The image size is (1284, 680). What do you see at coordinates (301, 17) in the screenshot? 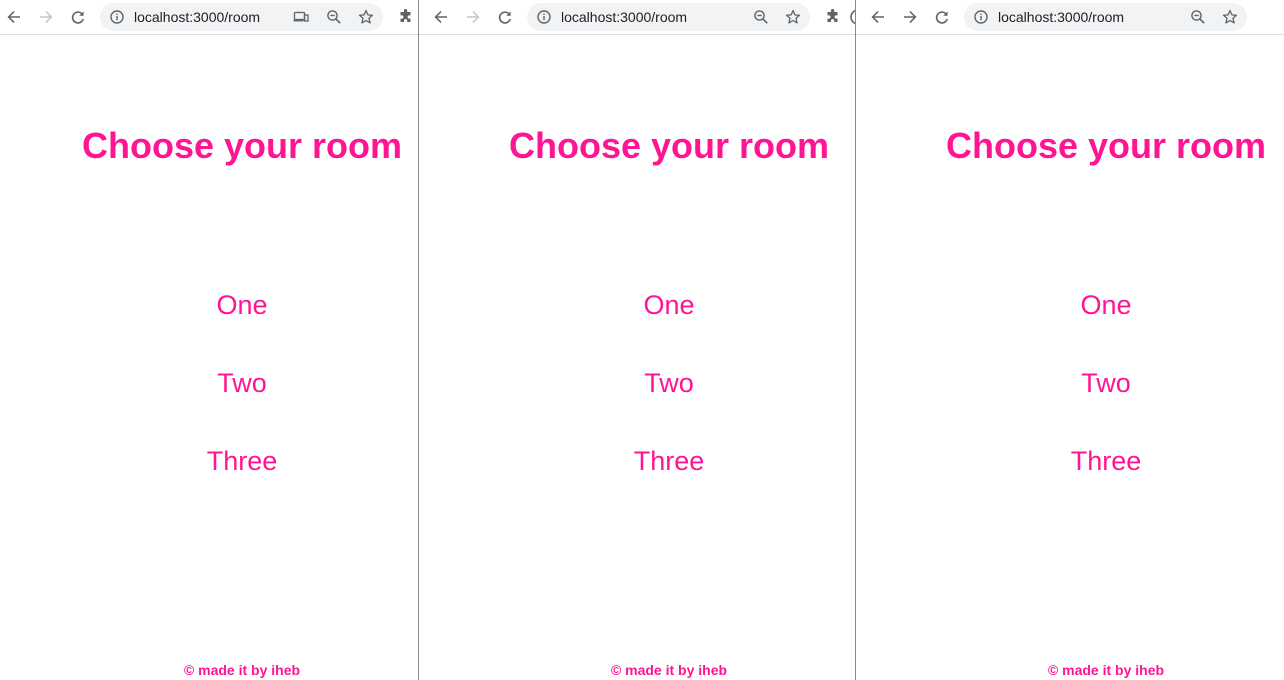
I see `cast-icon` at bounding box center [301, 17].